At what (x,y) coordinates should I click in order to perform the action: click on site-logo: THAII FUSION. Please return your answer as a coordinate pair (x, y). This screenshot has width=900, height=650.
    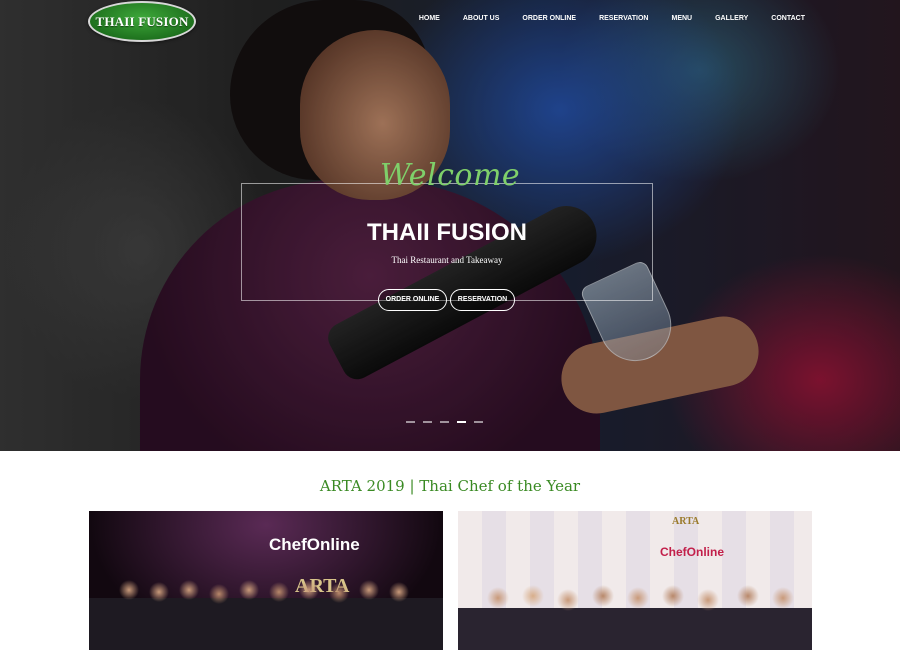
    Looking at the image, I should click on (142, 21).